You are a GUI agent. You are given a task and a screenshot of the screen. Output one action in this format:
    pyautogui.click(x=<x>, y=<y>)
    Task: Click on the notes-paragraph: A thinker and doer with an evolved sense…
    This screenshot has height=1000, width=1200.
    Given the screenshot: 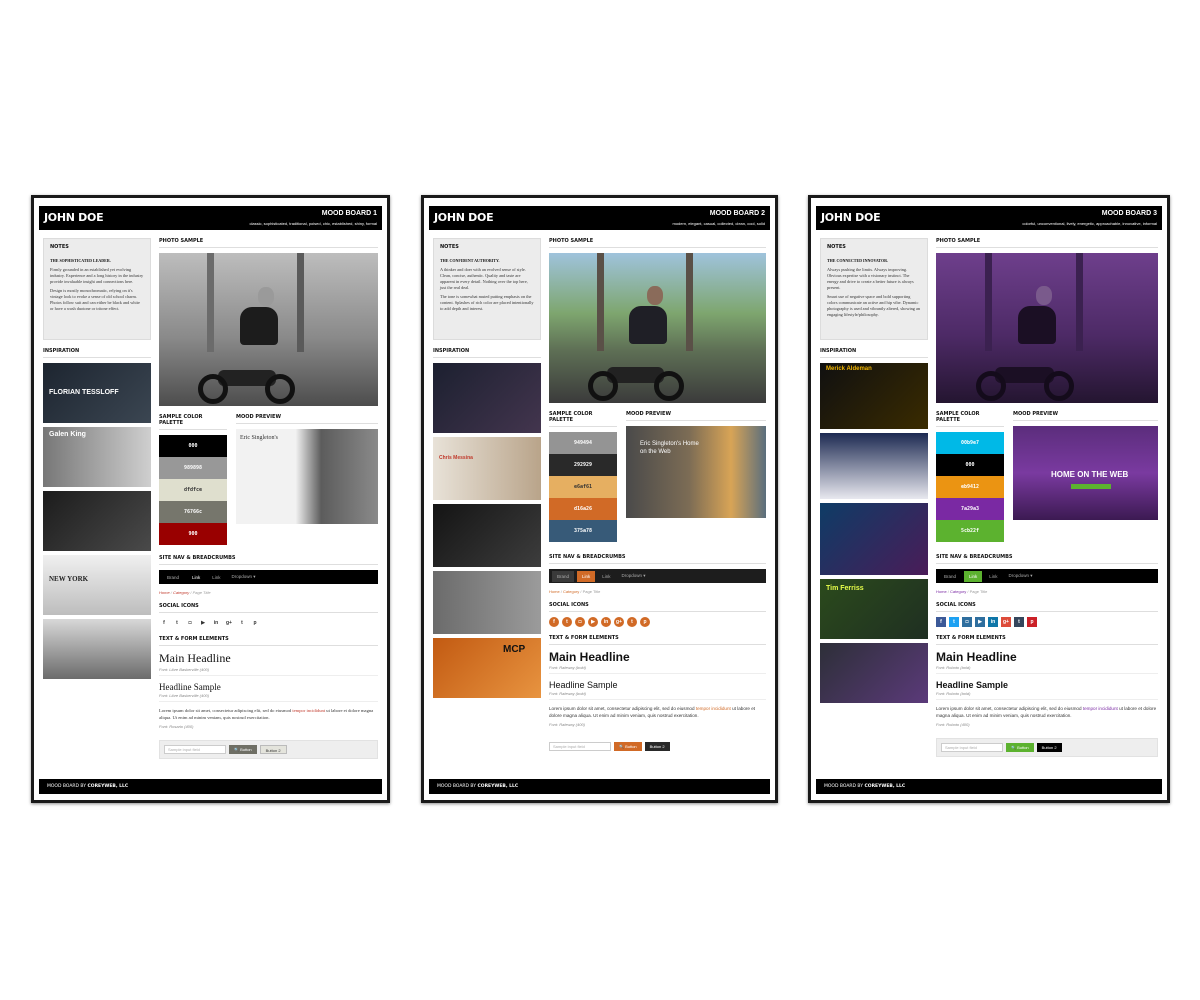 What is the action you would take?
    pyautogui.click(x=484, y=278)
    